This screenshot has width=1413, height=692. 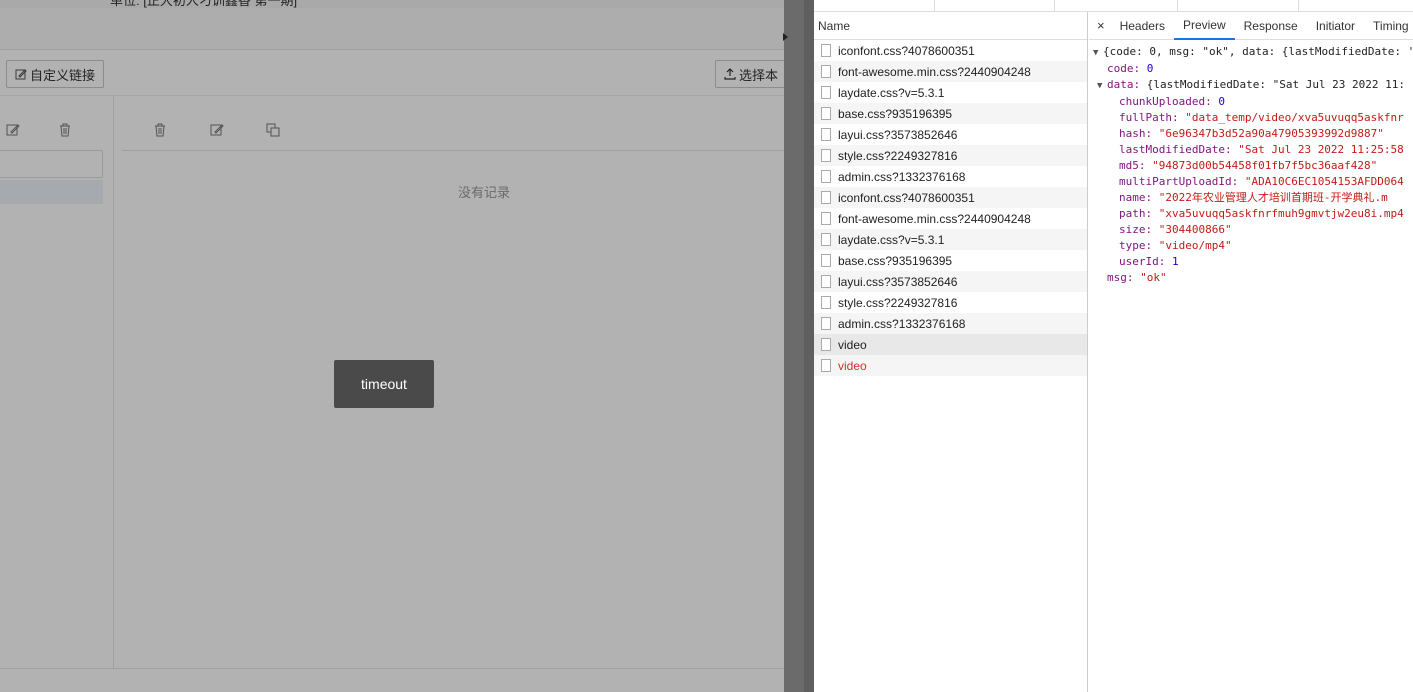 What do you see at coordinates (1294, 117) in the screenshot?
I see `json-value: "data_temp/video/xva5uvuqq5askfnr` at bounding box center [1294, 117].